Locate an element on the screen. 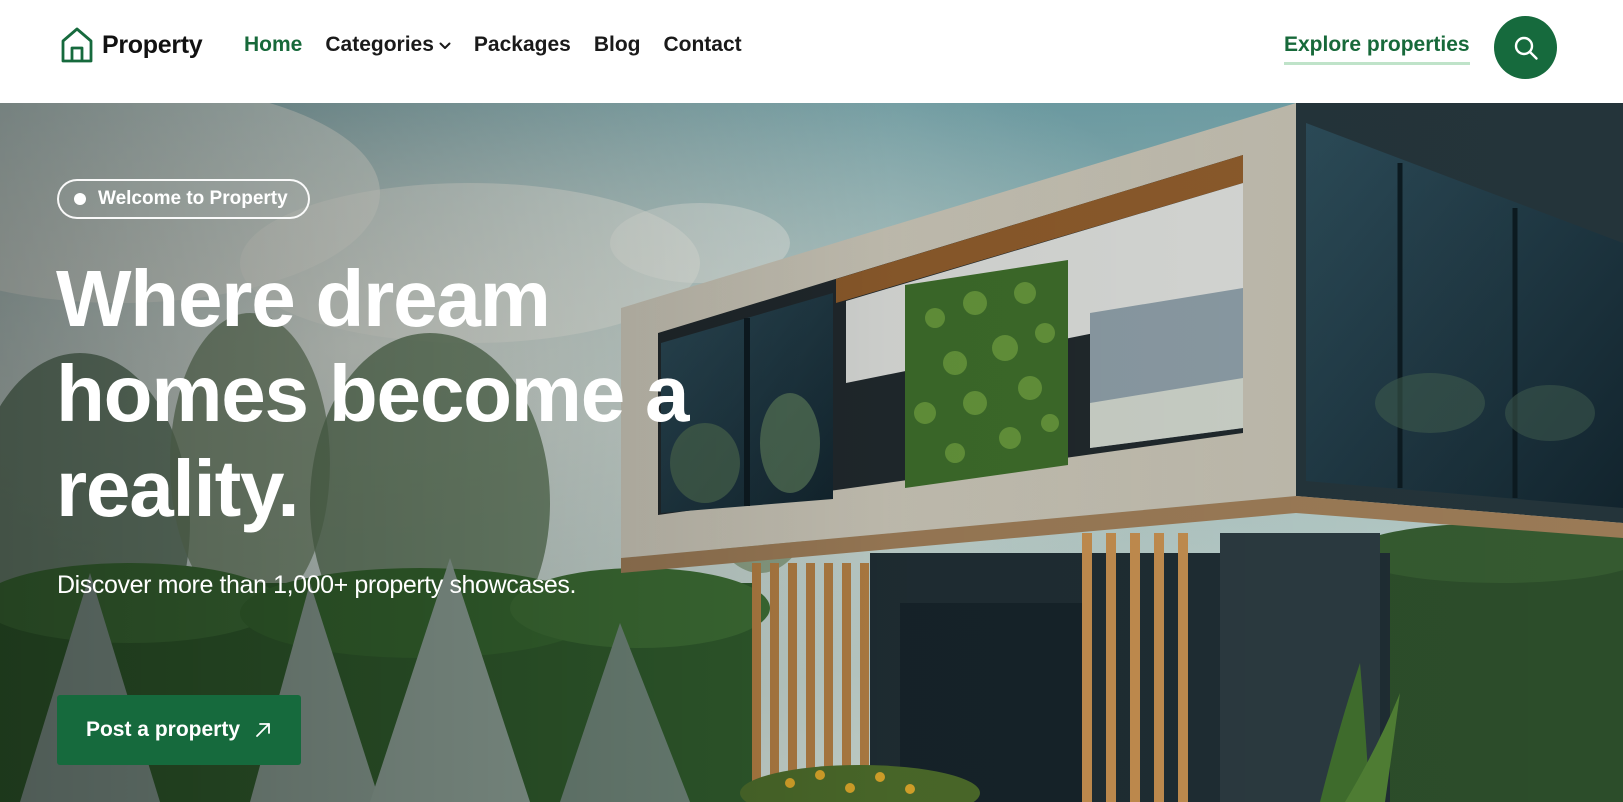  hero-heading-line-2: homes become a is located at coordinates (373, 393).